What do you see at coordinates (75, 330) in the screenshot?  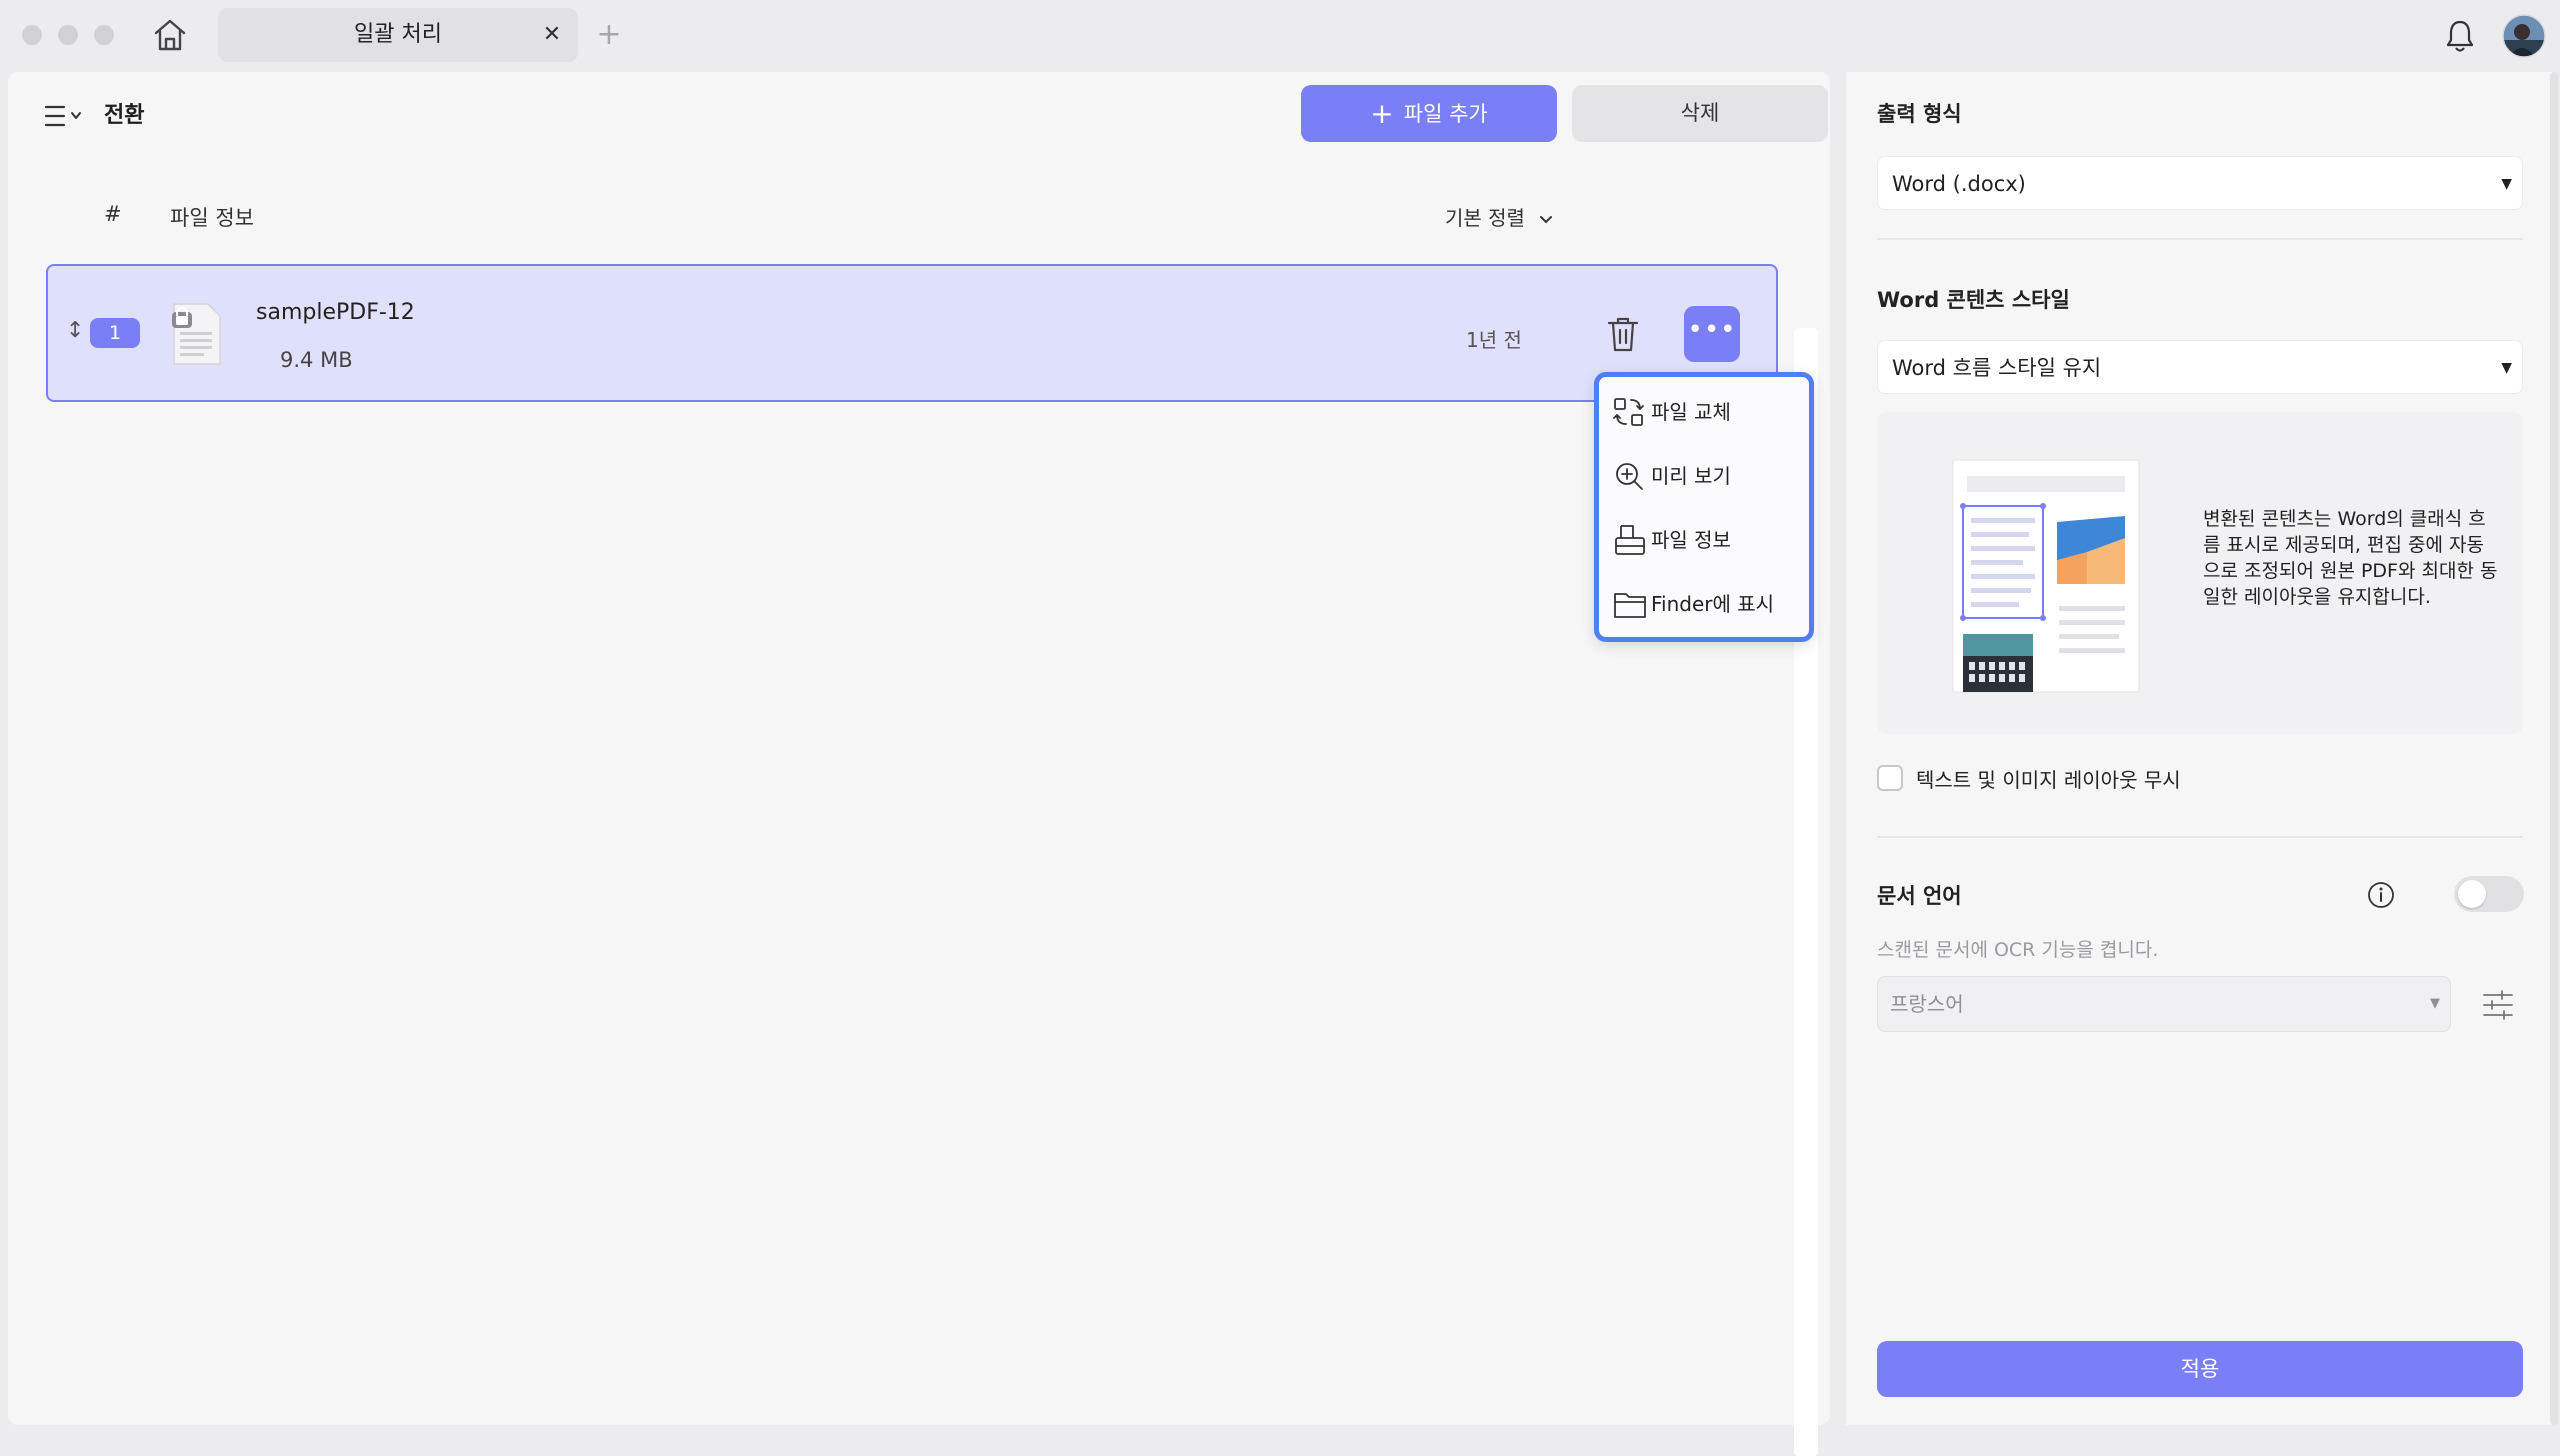 I see `drag-handle-icon: ↕` at bounding box center [75, 330].